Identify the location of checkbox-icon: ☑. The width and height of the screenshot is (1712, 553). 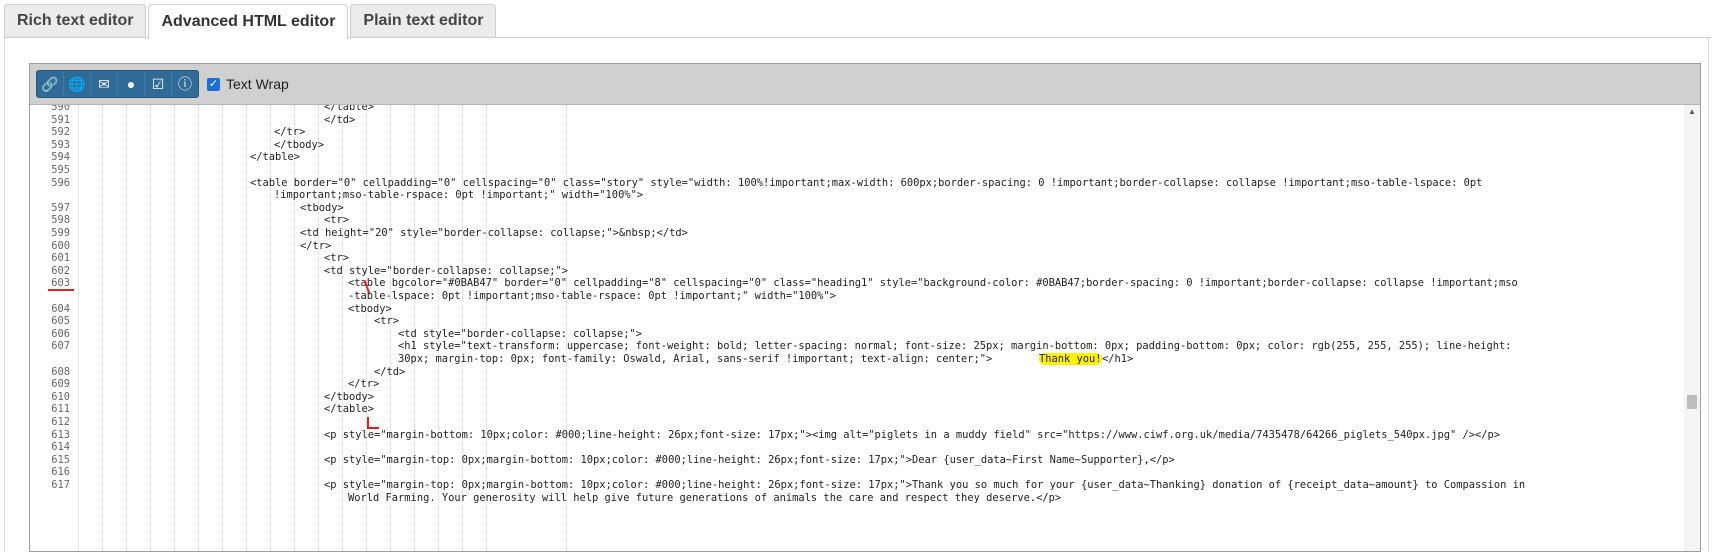
(158, 84).